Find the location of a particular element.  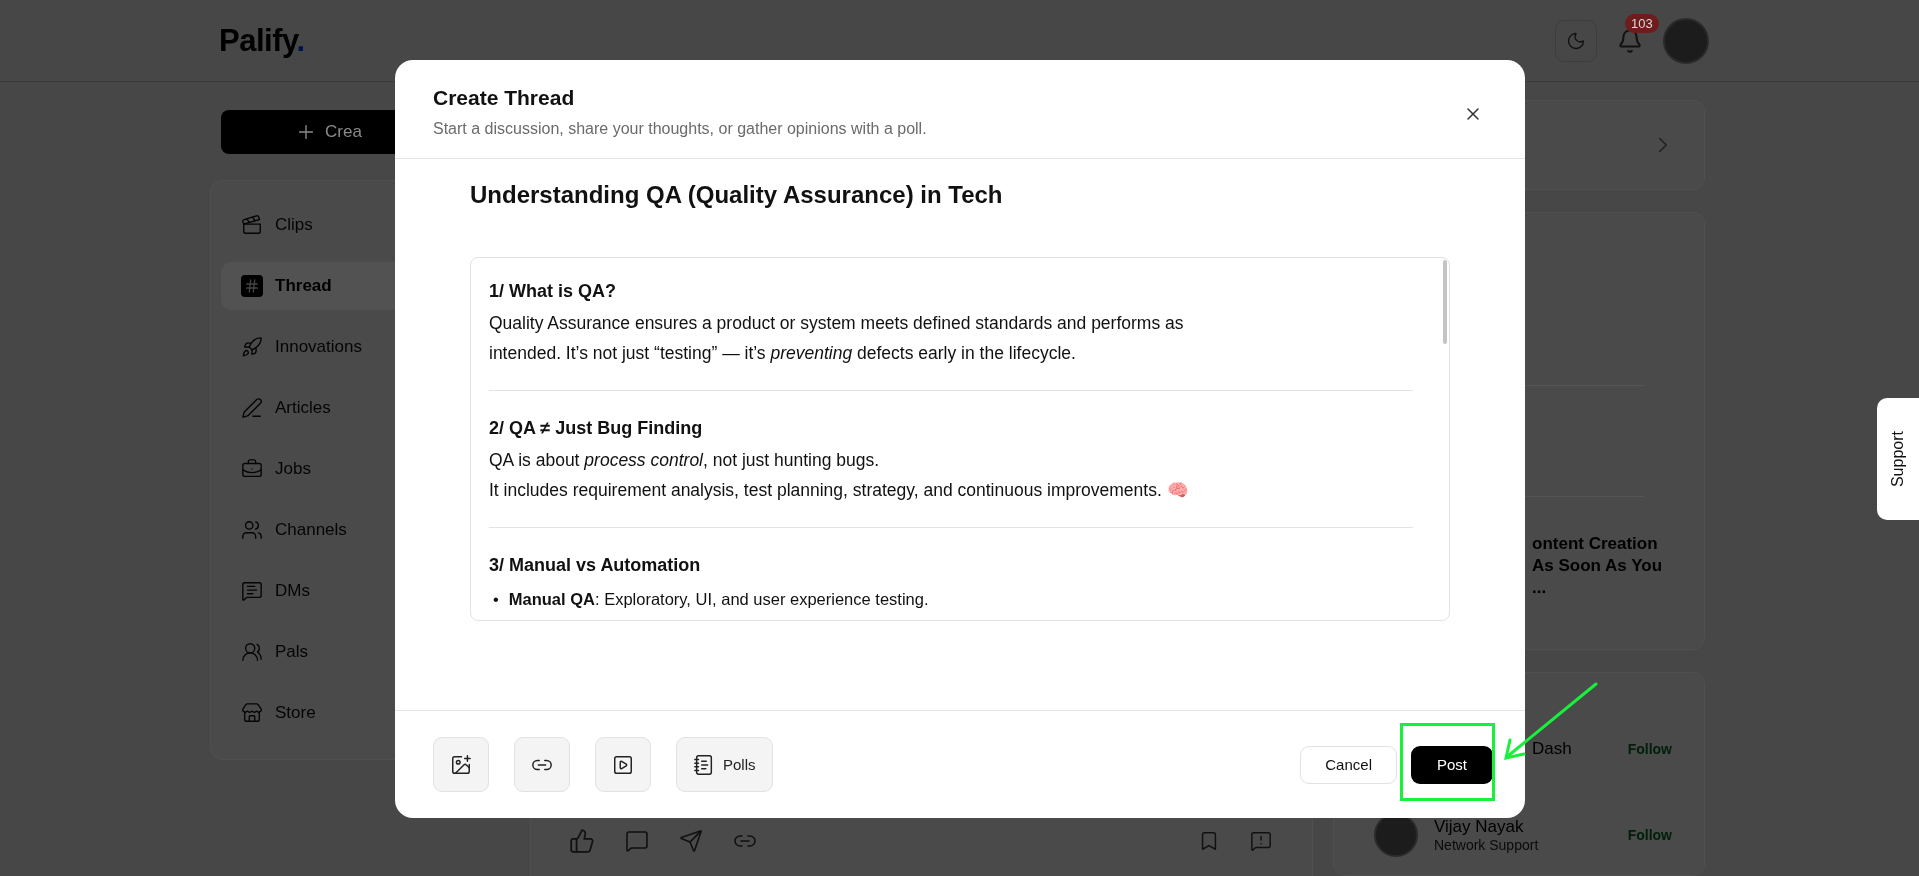

bullet-text: Manual QA: Exploratory, UI, and user experience testing. is located at coordinates (718, 599).